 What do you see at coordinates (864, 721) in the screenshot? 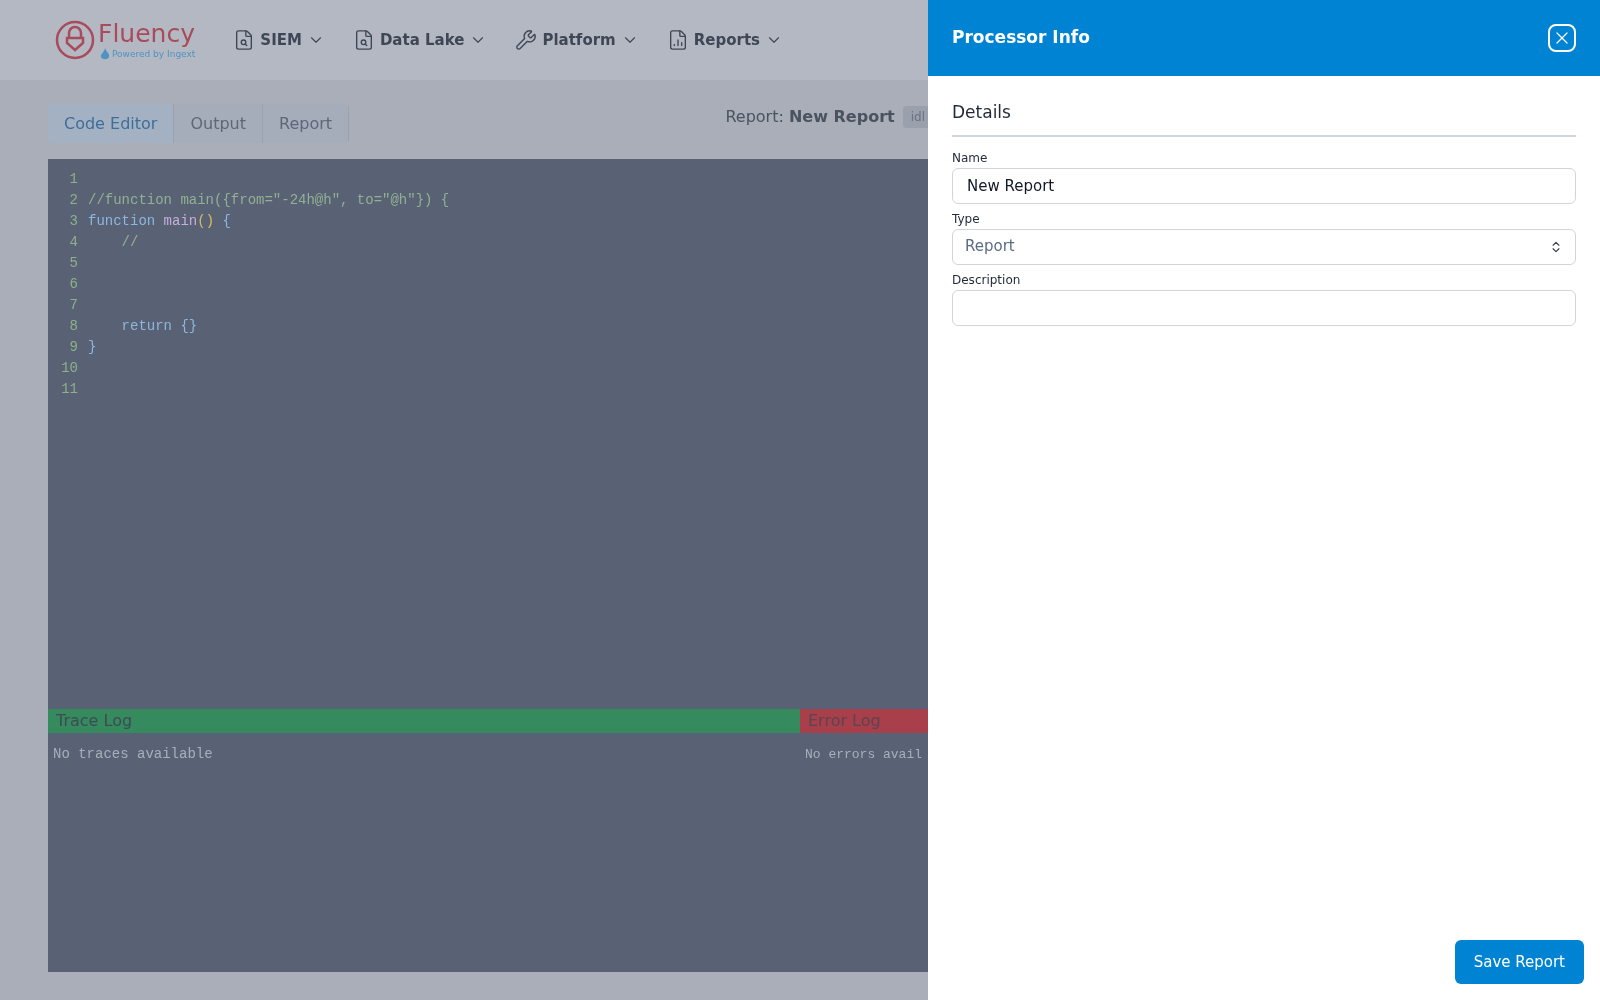
I see `error-log-header: Error Log` at bounding box center [864, 721].